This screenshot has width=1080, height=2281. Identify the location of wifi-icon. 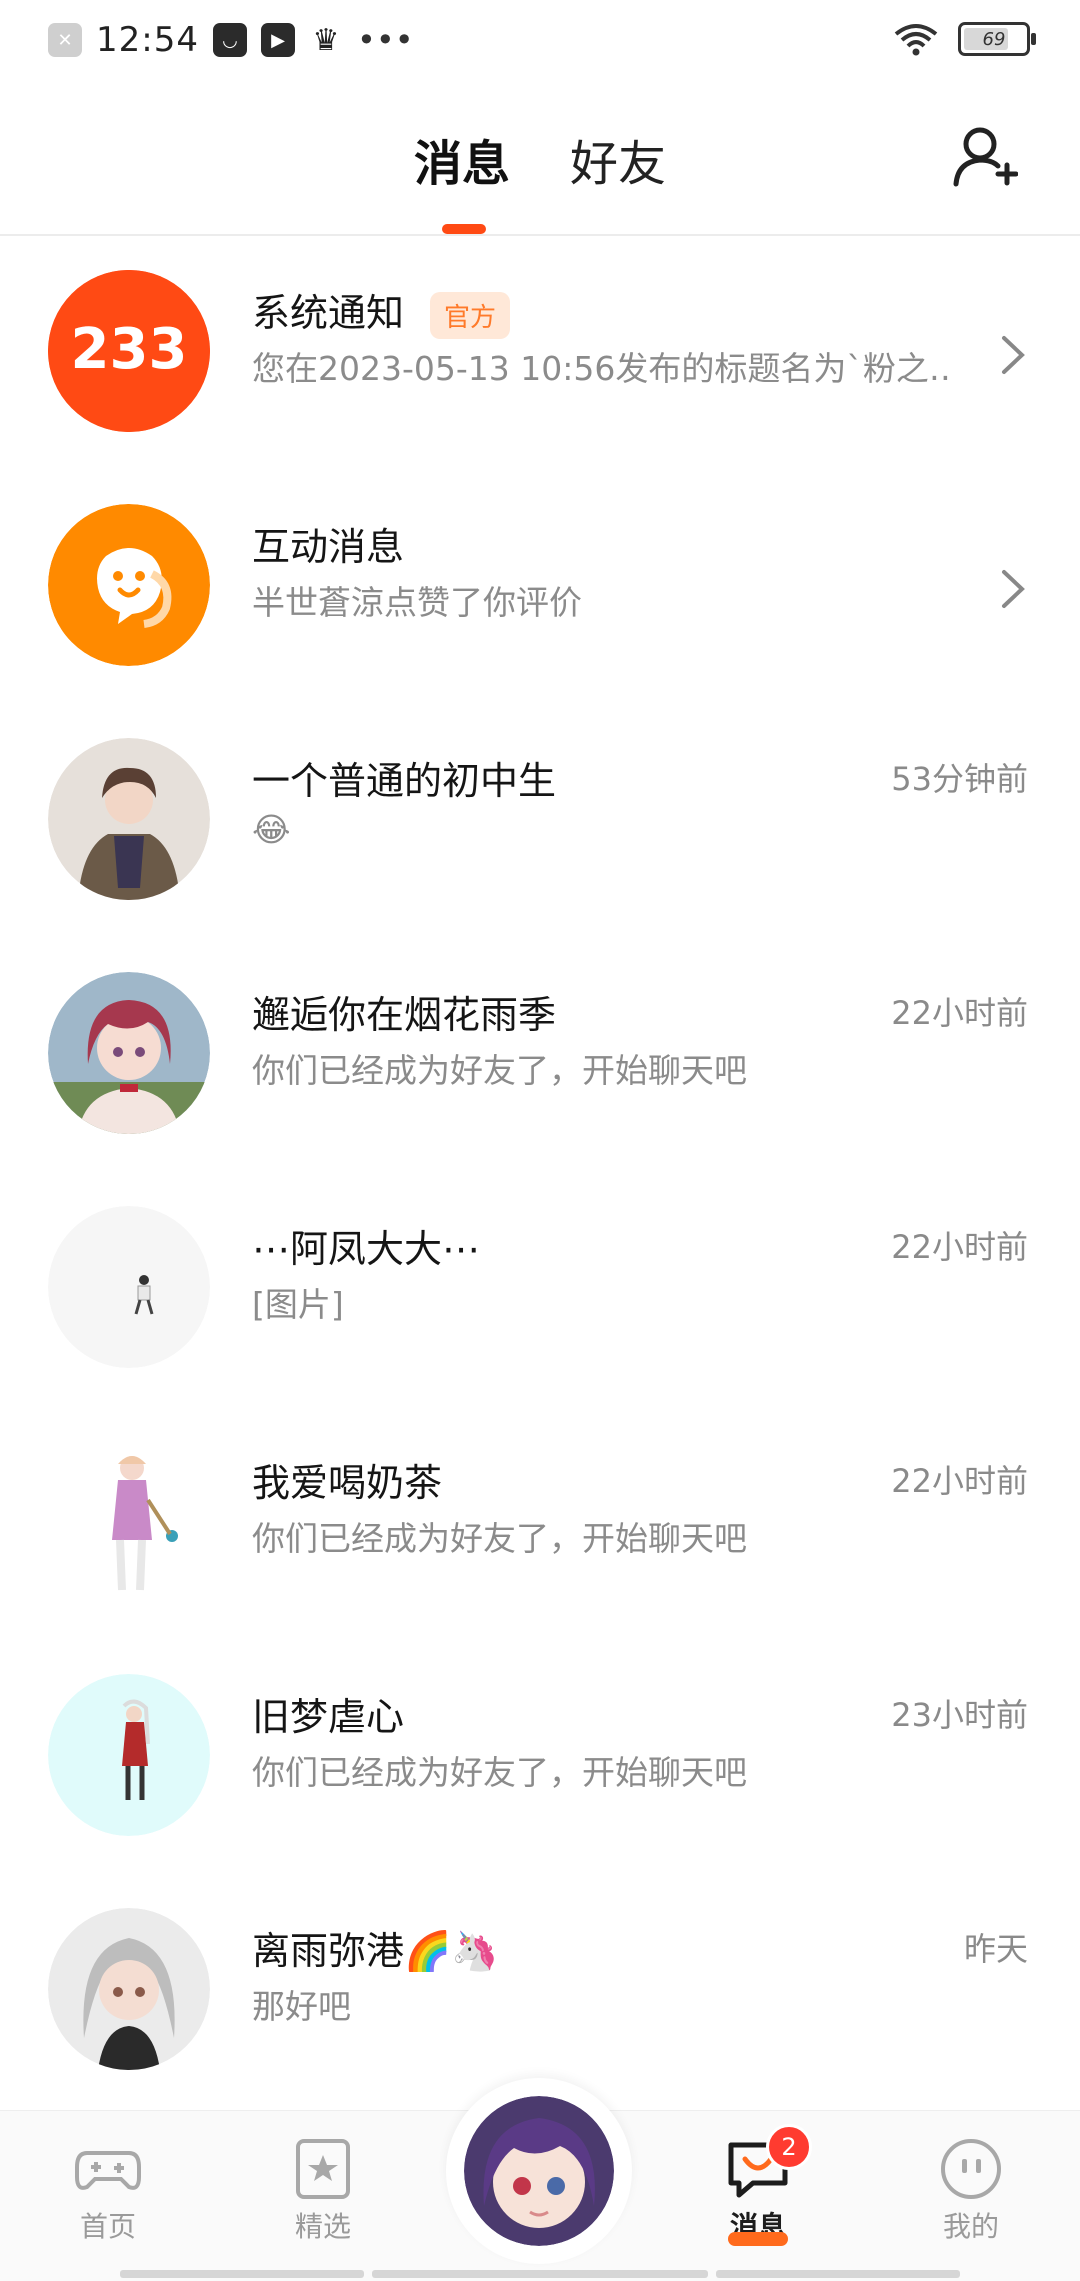
(916, 40).